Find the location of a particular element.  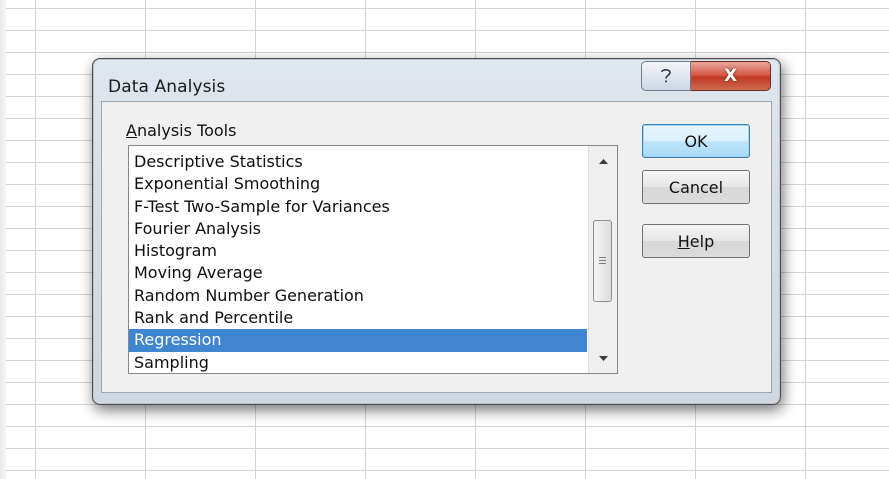

scroll-down-button is located at coordinates (603, 358).